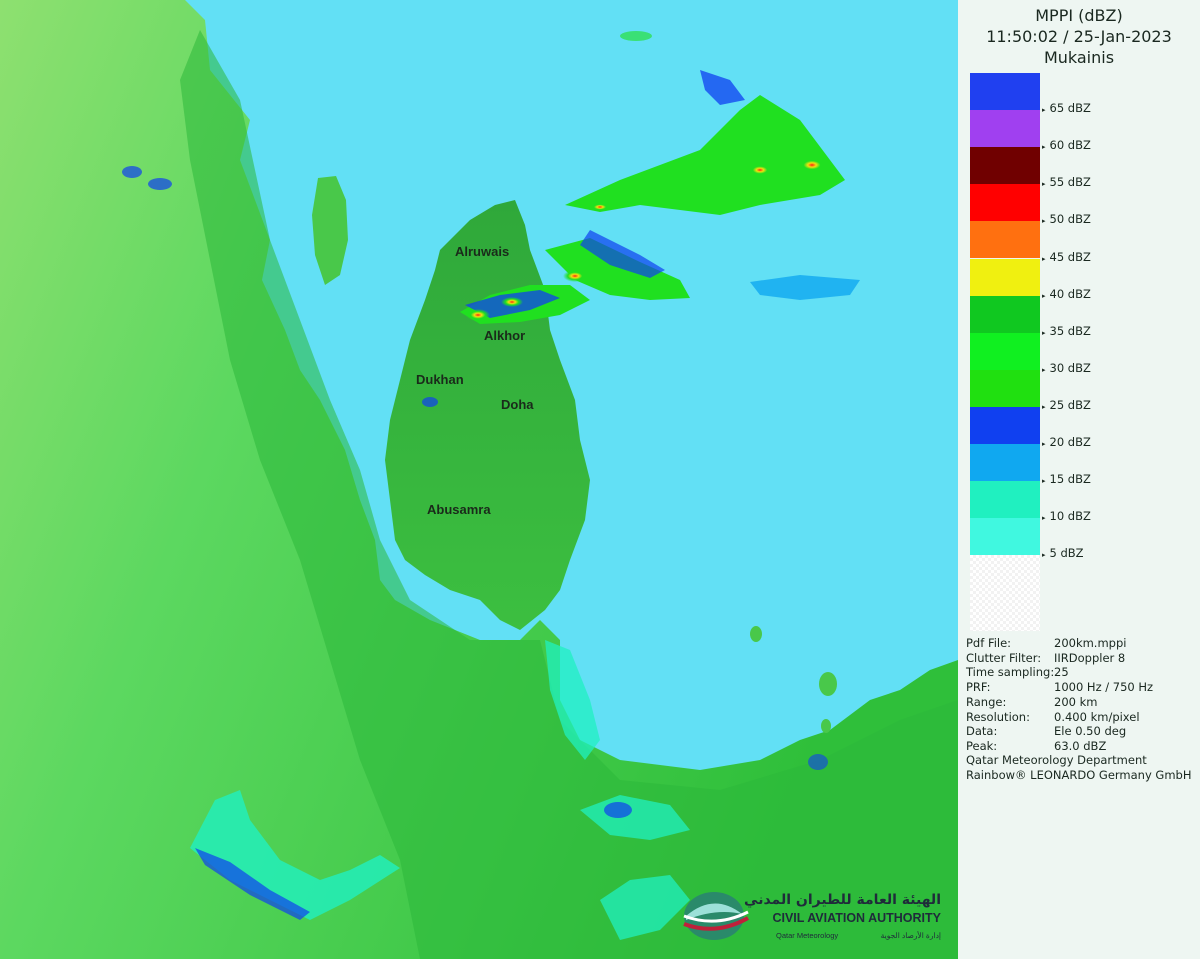  Describe the element at coordinates (1010, 672) in the screenshot. I see `metadata-key: Time sampling:` at that location.